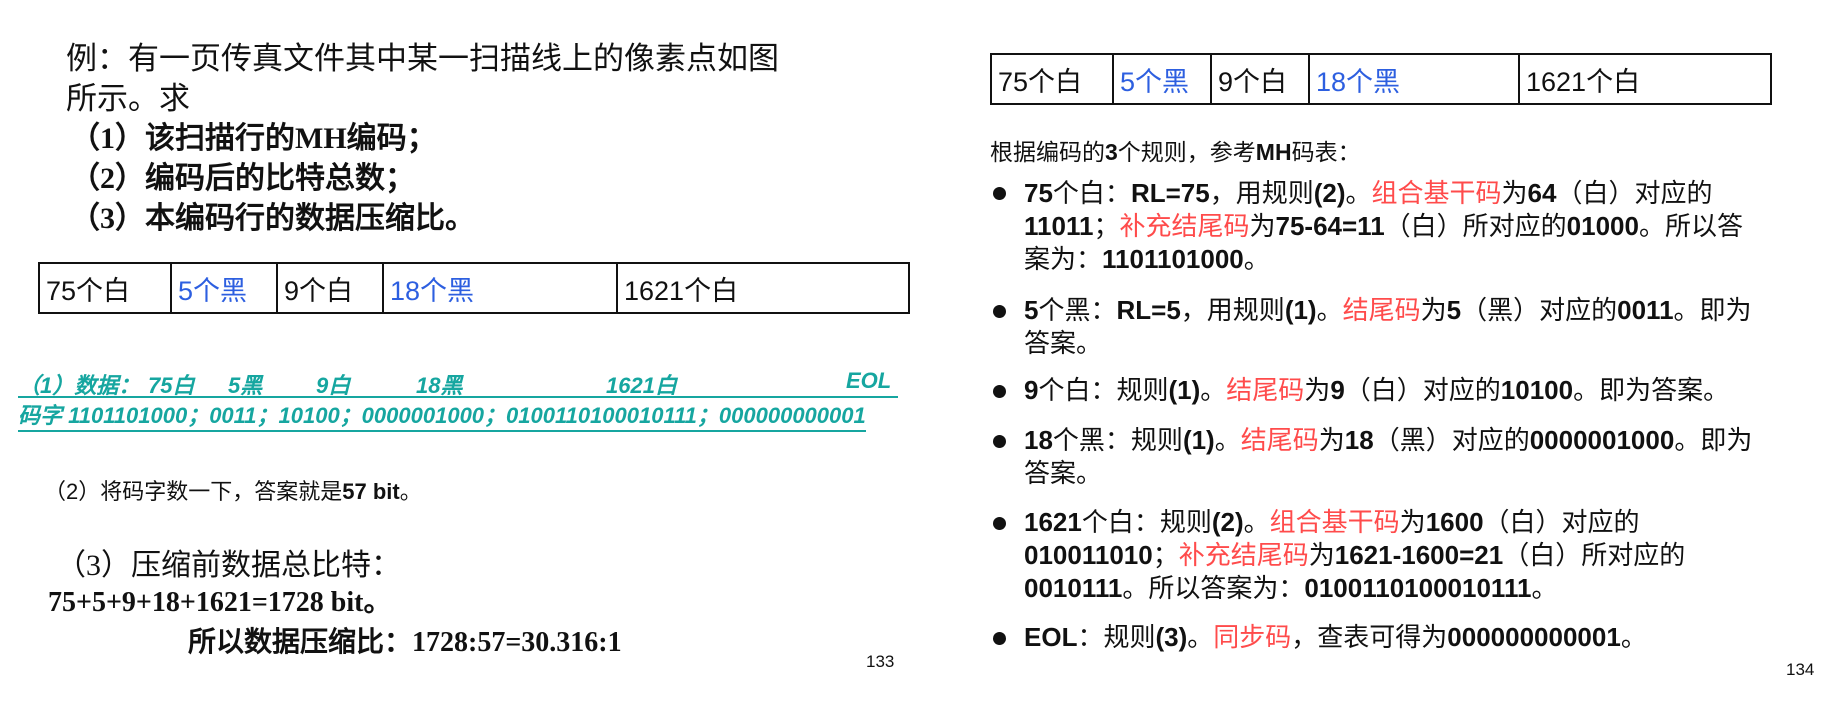  What do you see at coordinates (245, 385) in the screenshot?
I see `run-label-5b: 5黑` at bounding box center [245, 385].